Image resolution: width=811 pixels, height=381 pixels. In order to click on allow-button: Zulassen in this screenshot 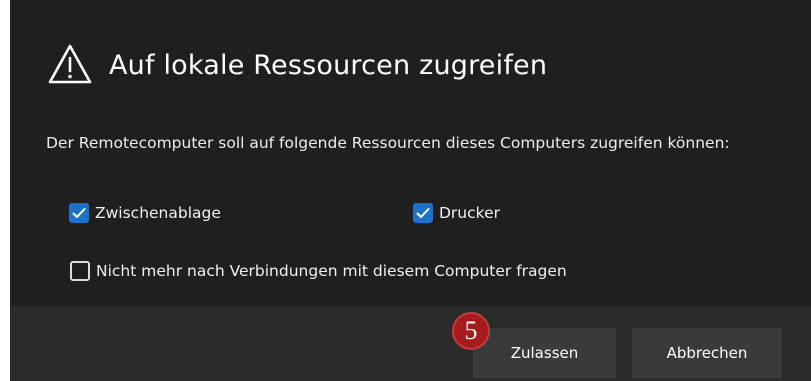, I will do `click(544, 353)`.